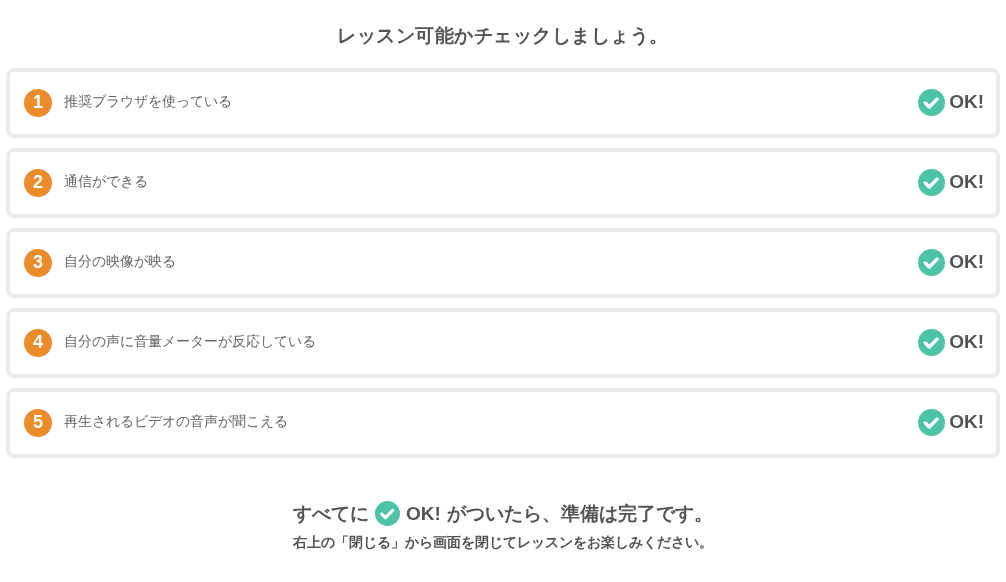 Image resolution: width=1006 pixels, height=582 pixels. I want to click on step-number: 1, so click(38, 102).